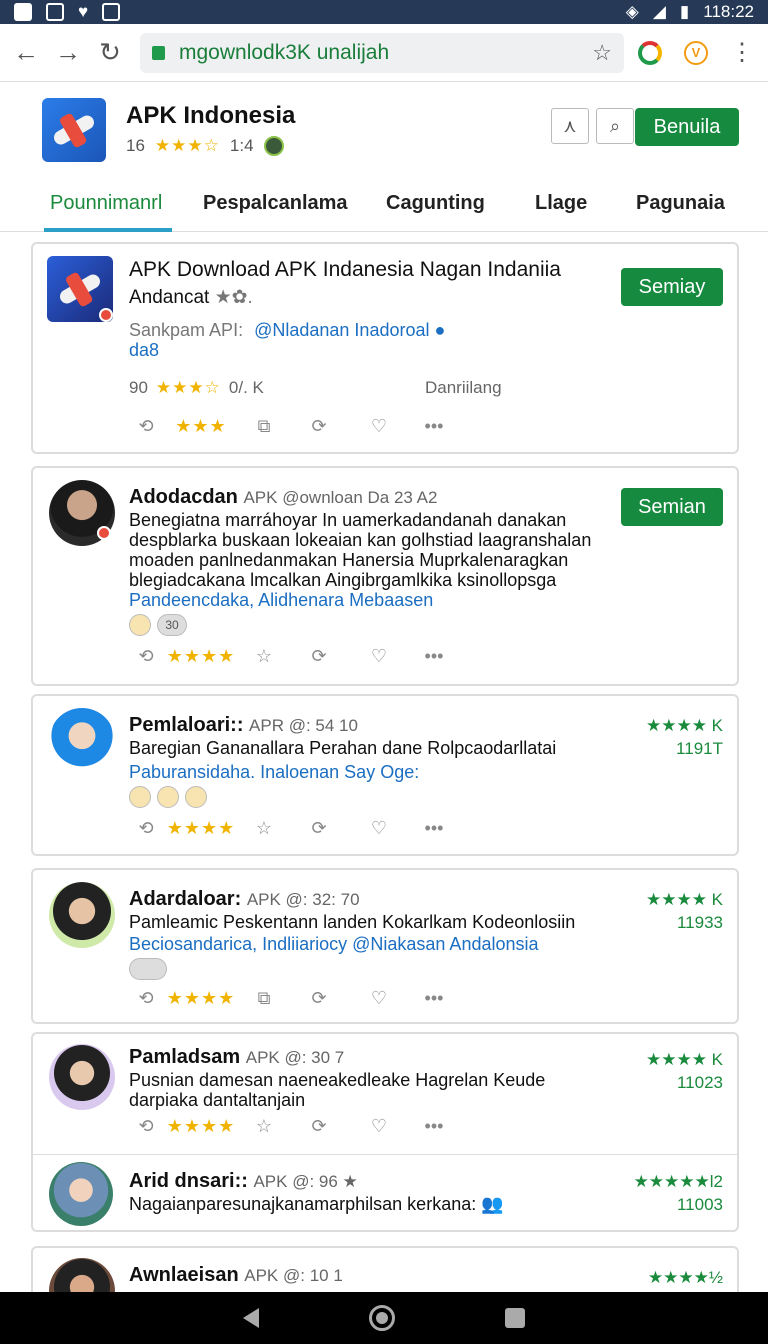  Describe the element at coordinates (201, 426) in the screenshot. I see `rating-stars: ★★★` at that location.